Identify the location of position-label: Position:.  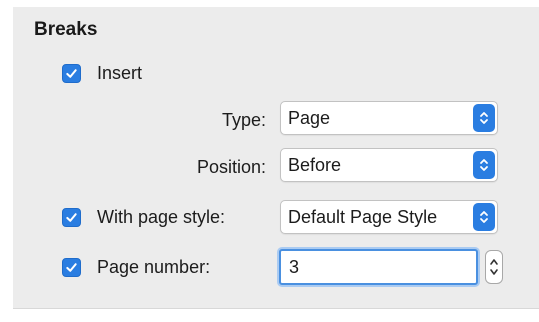
(231, 167).